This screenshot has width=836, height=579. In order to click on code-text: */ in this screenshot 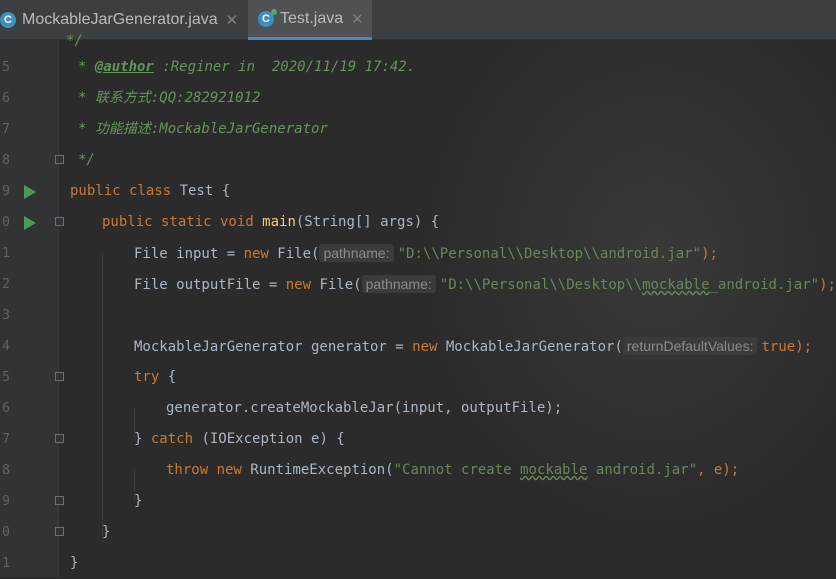, I will do `click(86, 160)`.